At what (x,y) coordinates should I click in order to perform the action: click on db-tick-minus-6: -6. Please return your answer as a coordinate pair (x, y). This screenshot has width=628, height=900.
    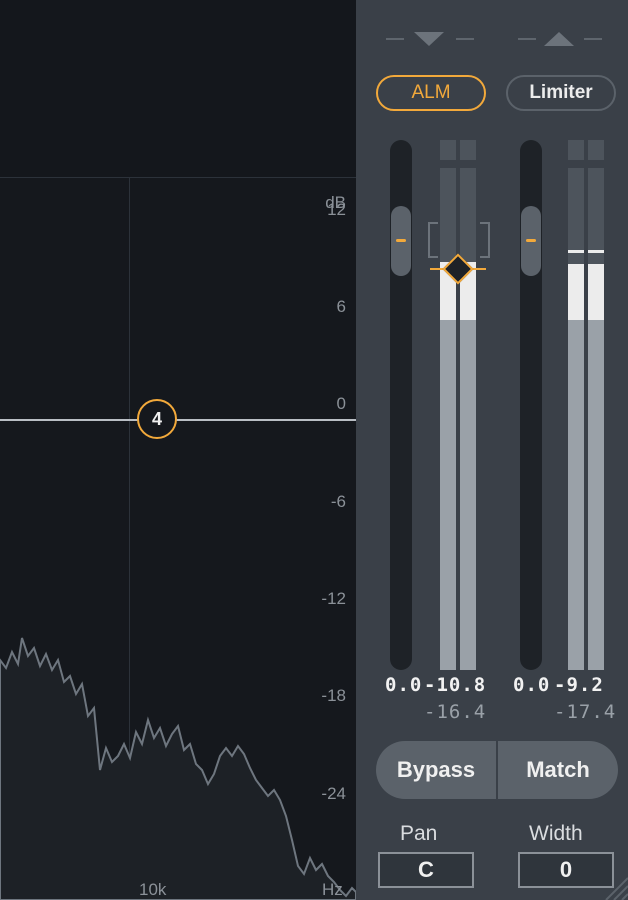
    Looking at the image, I should click on (338, 501).